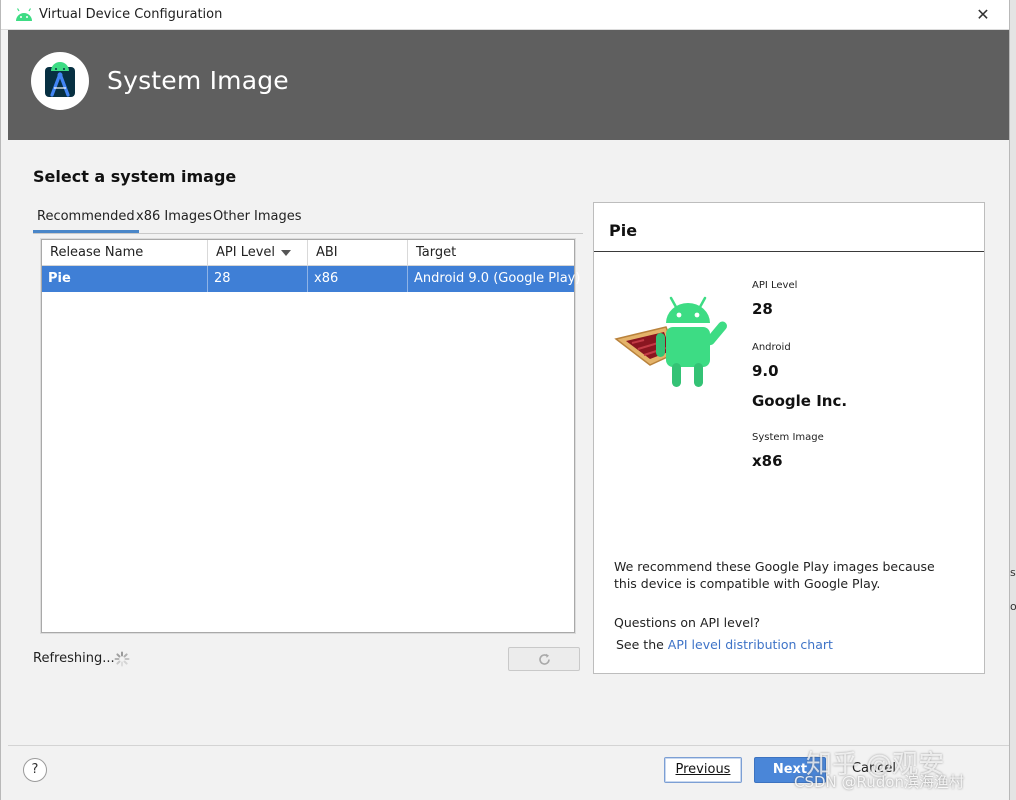 The height and width of the screenshot is (800, 1016). Describe the element at coordinates (1013, 606) in the screenshot. I see `background-text-fragment: o` at that location.